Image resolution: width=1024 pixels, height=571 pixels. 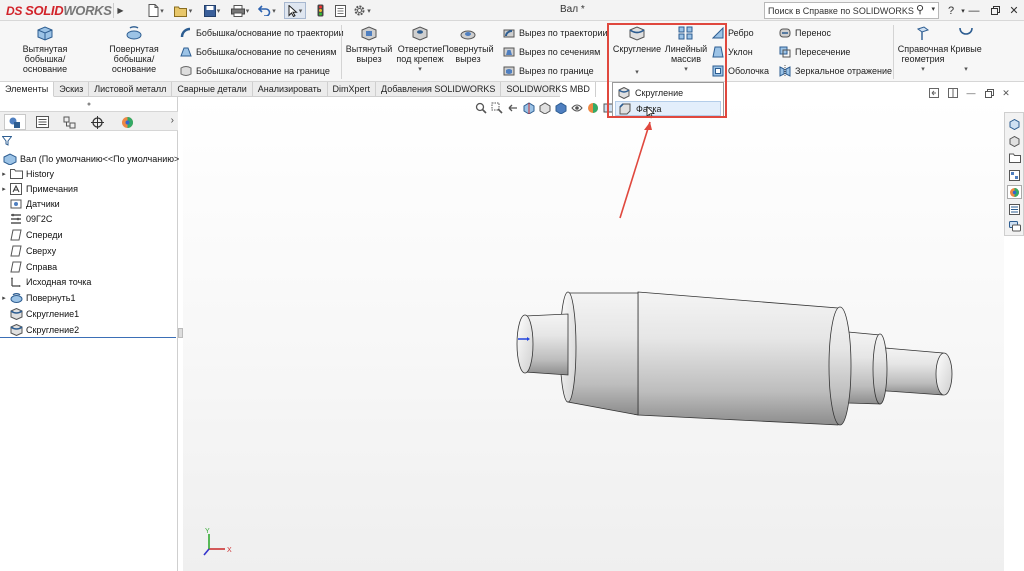 What do you see at coordinates (39, 188) in the screenshot?
I see `tree-item-annotations: ▸ Примечания` at bounding box center [39, 188].